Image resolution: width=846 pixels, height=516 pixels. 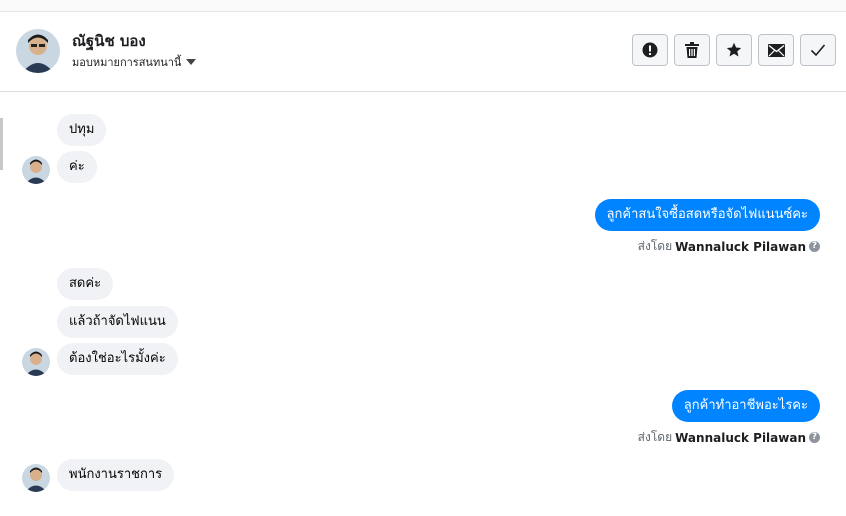 What do you see at coordinates (117, 359) in the screenshot?
I see `incoming-message: ต้องใช่อะไรมั้งค่ะ` at bounding box center [117, 359].